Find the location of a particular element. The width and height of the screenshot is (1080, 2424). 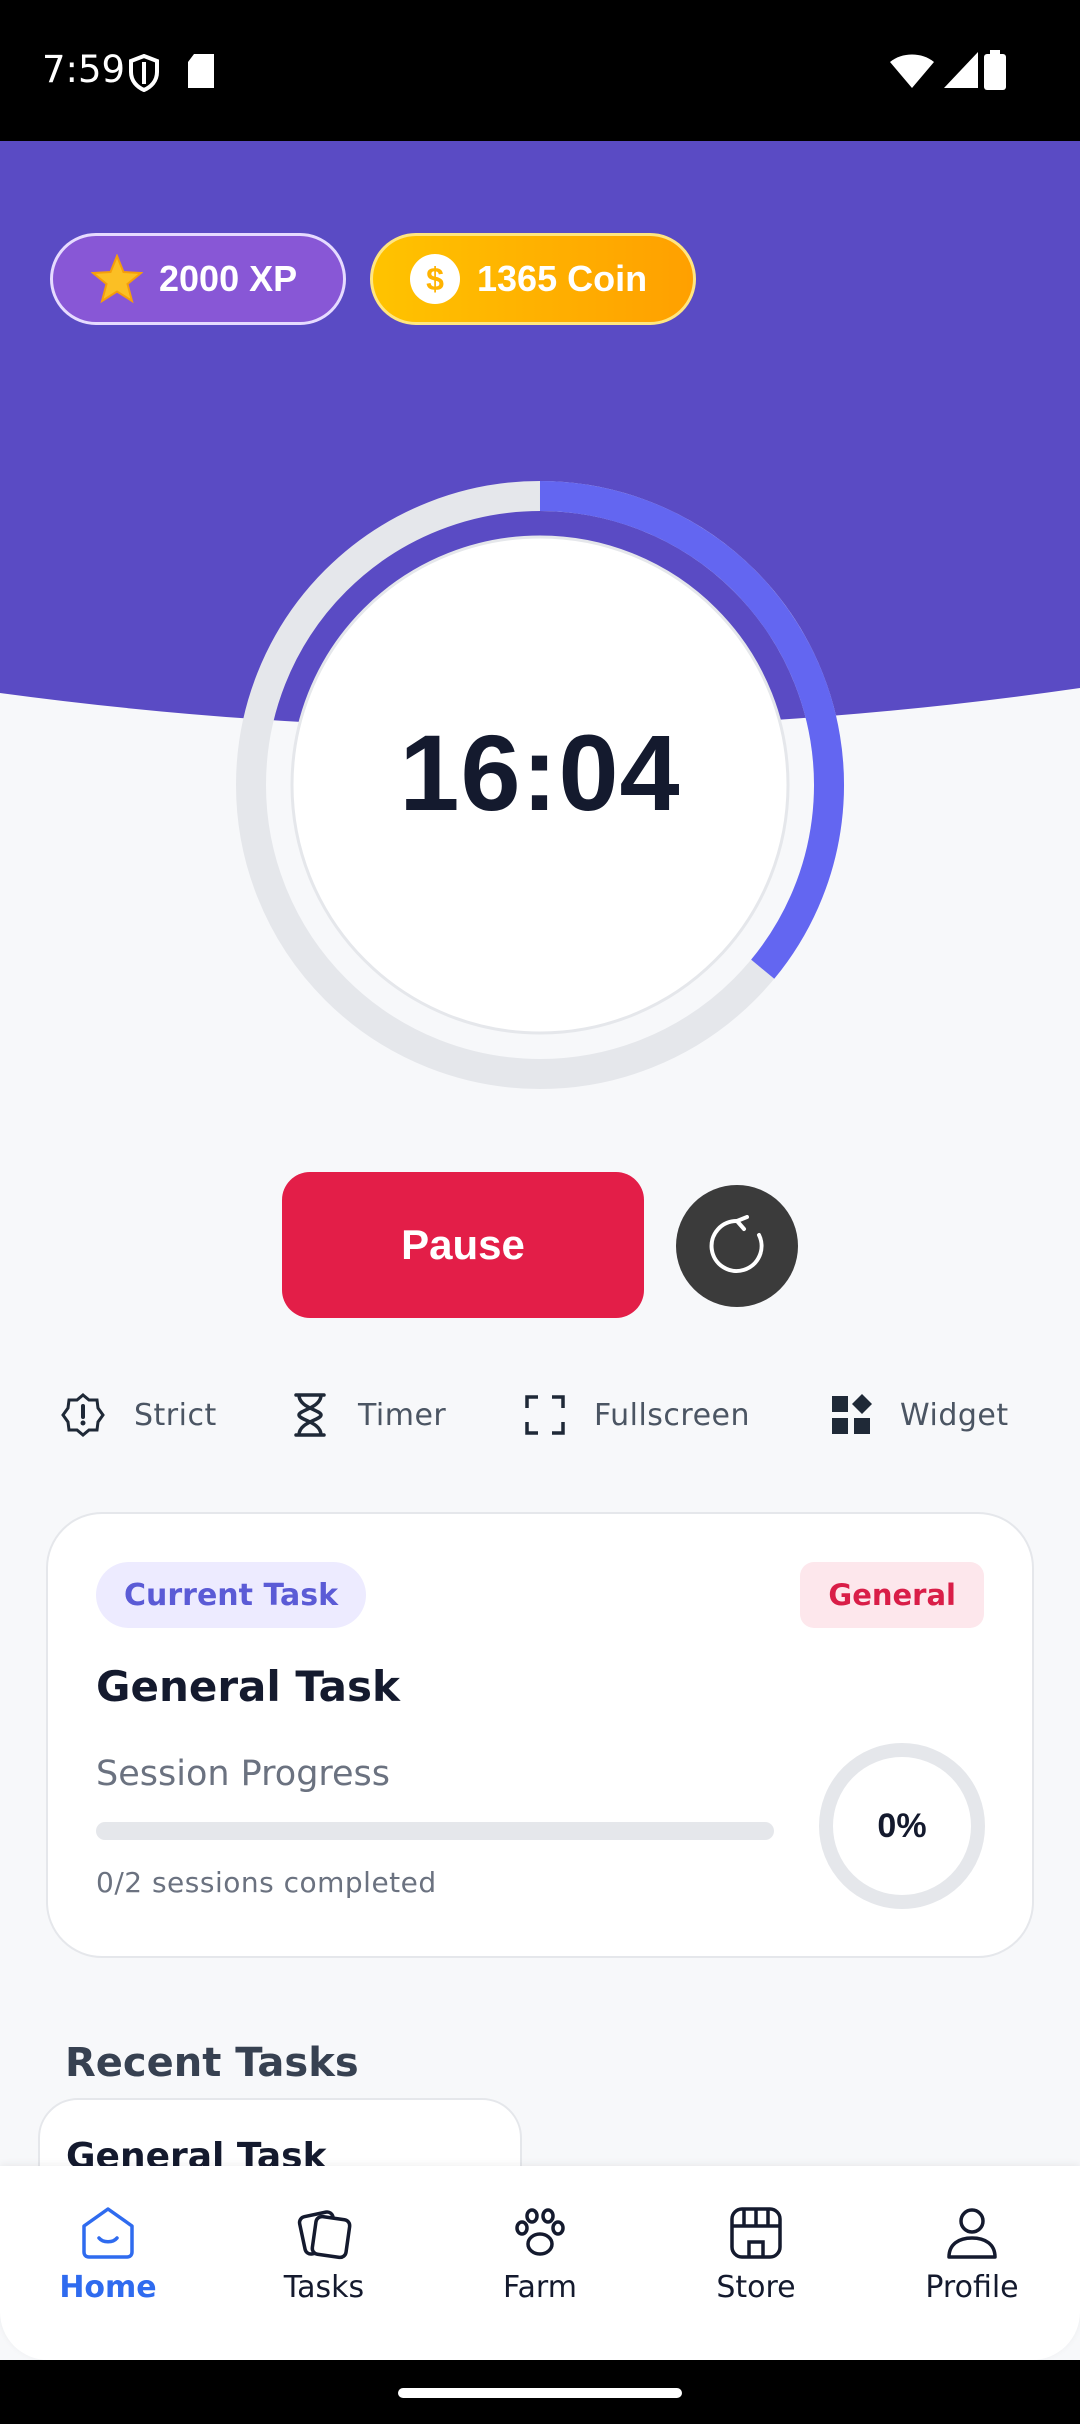

status-bar: 7:59 is located at coordinates (540, 70).